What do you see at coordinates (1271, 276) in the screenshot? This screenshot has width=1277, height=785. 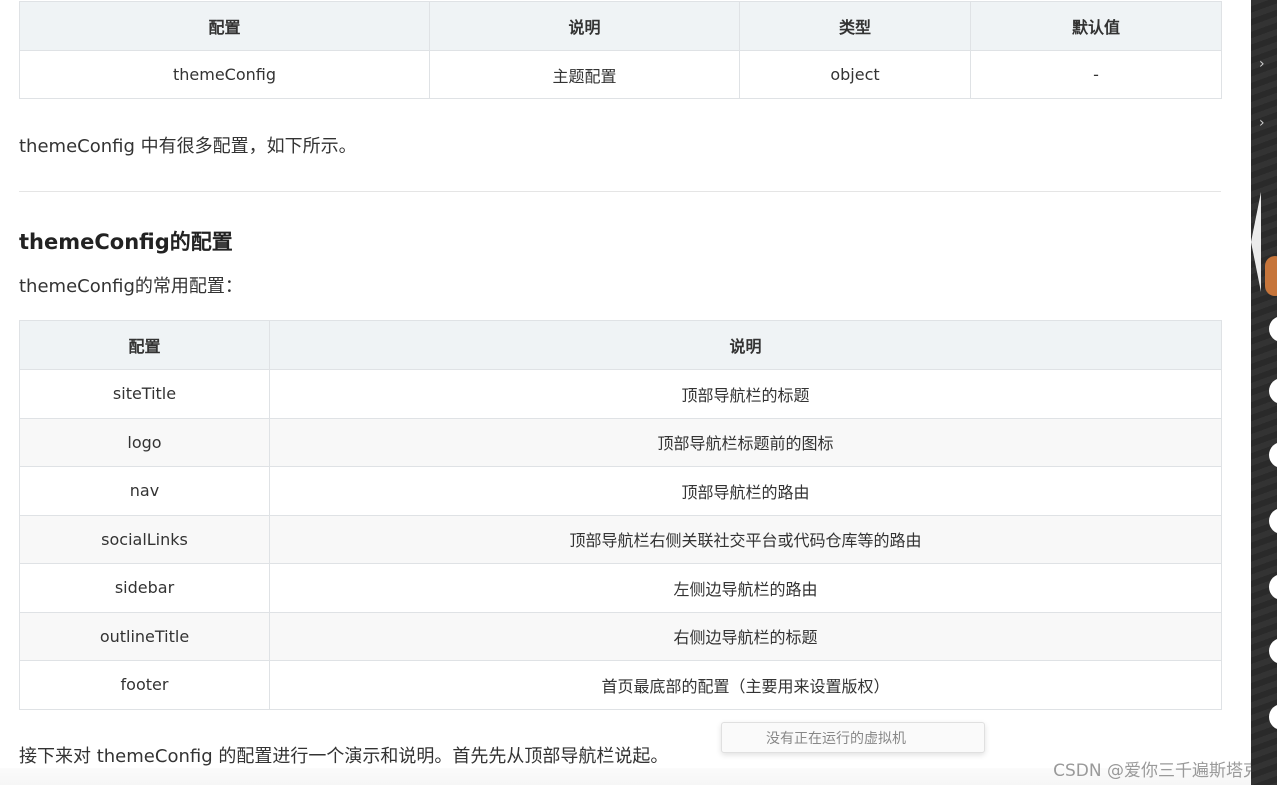 I see `mascot-avatar` at bounding box center [1271, 276].